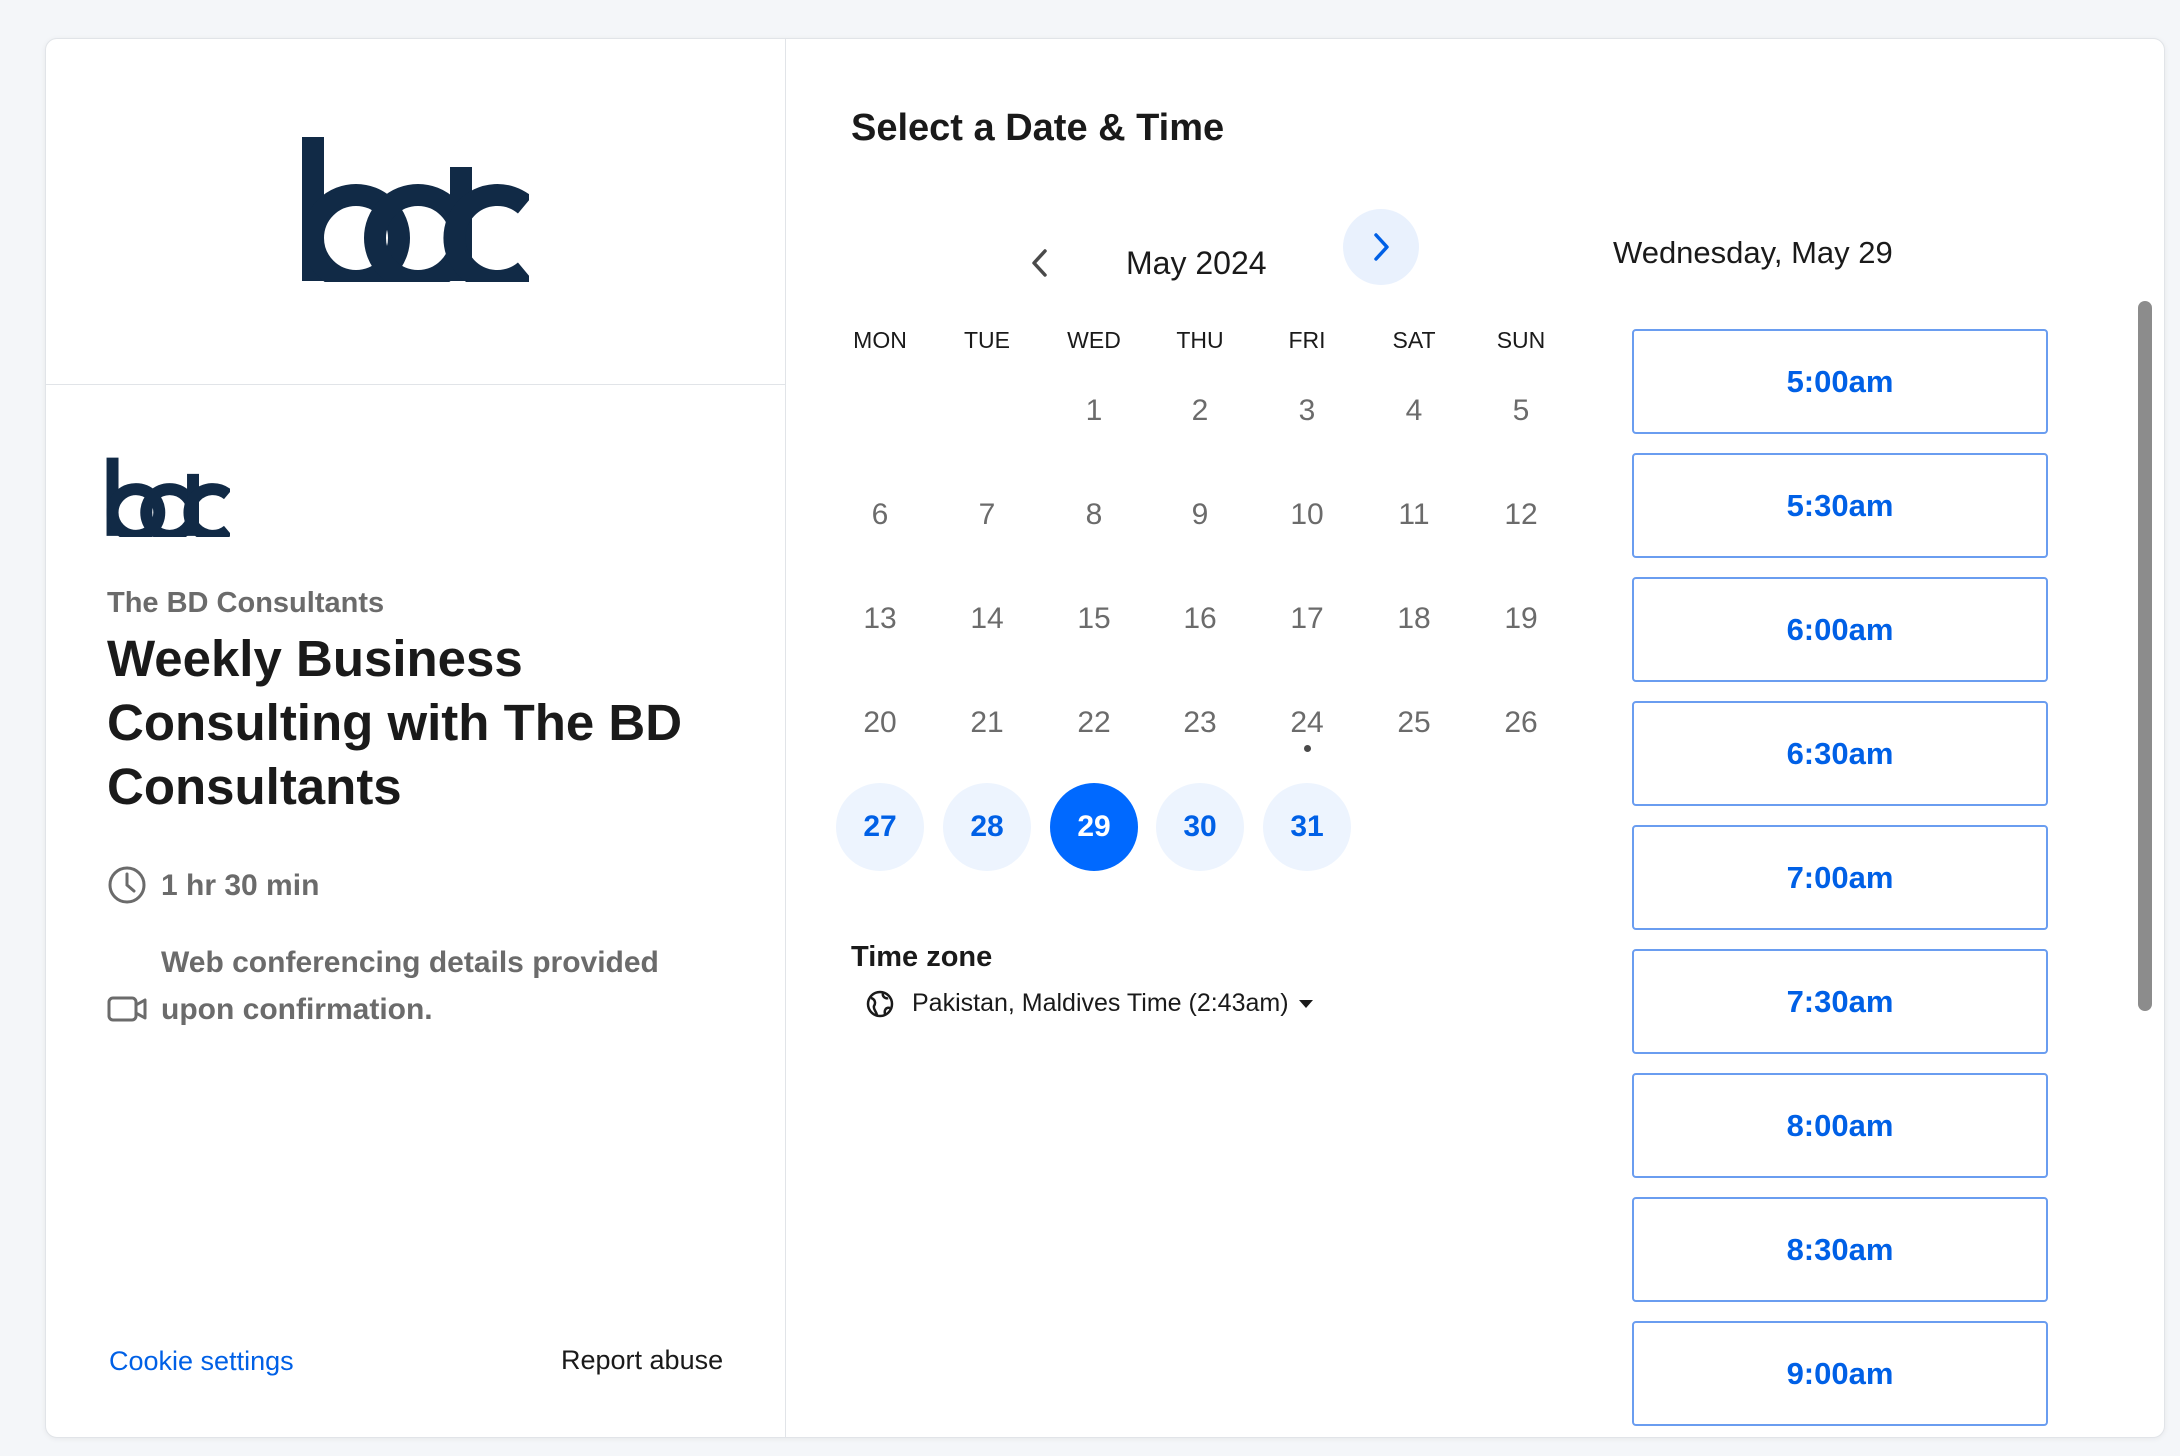  Describe the element at coordinates (1307, 722) in the screenshot. I see `calendar-day-24: 24` at that location.